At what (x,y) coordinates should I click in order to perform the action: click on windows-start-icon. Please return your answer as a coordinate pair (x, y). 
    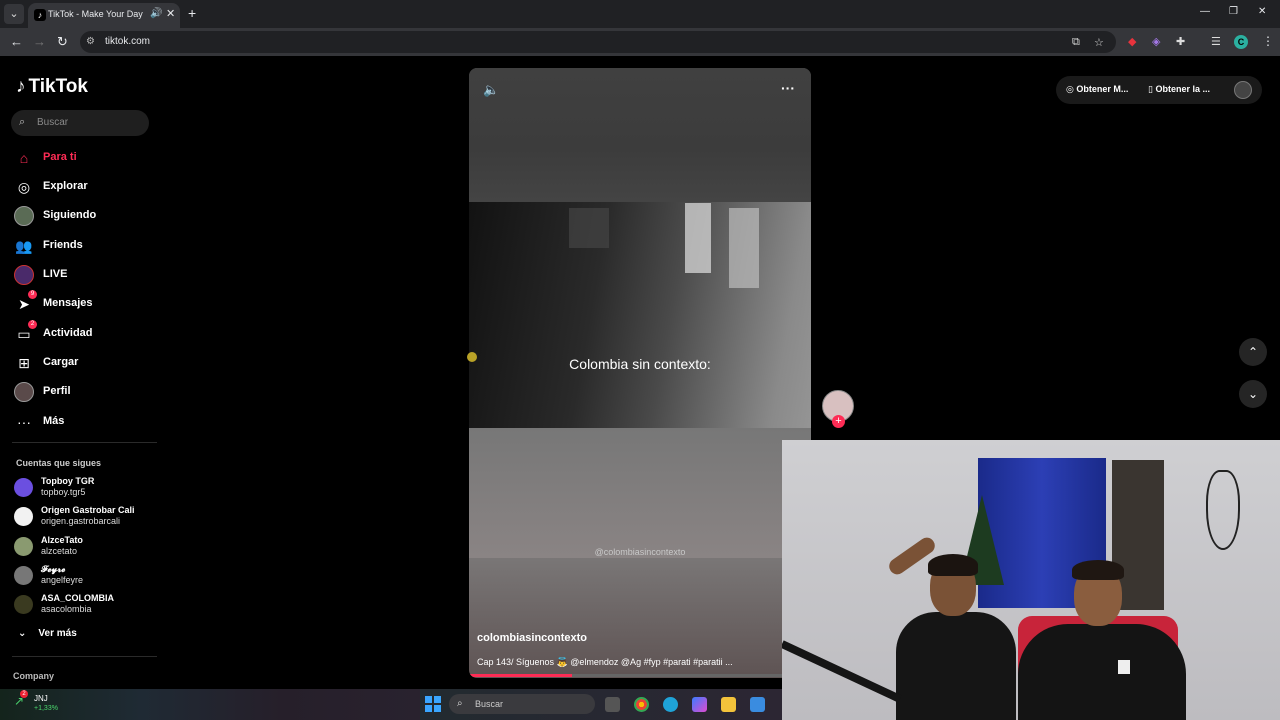
    Looking at the image, I should click on (433, 704).